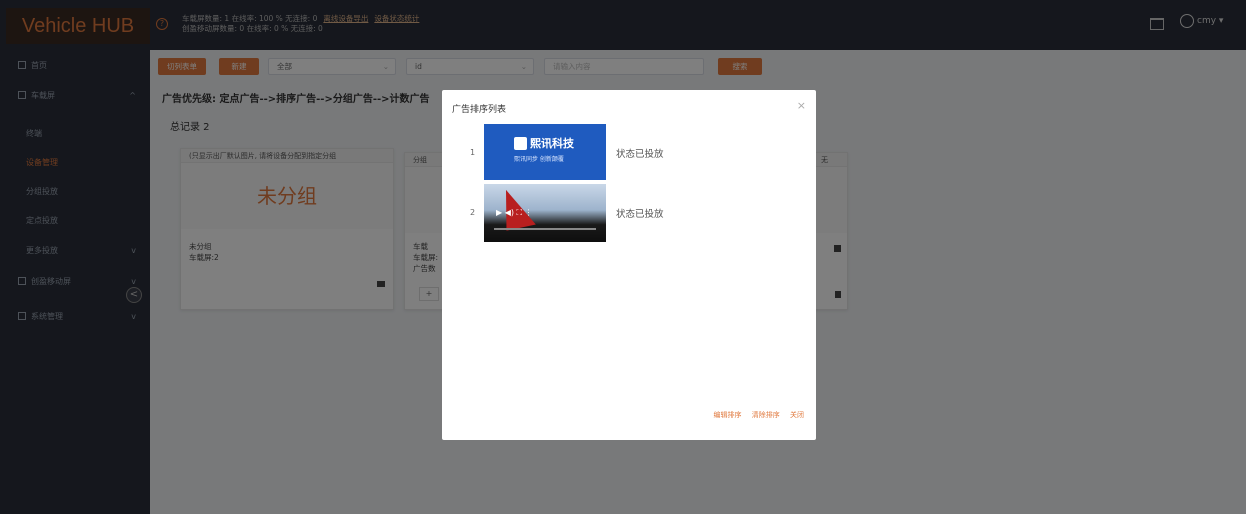 The height and width of the screenshot is (514, 1246). Describe the element at coordinates (539, 159) in the screenshot. I see `brand-slogan: 熙讯同步 创新颠覆` at that location.